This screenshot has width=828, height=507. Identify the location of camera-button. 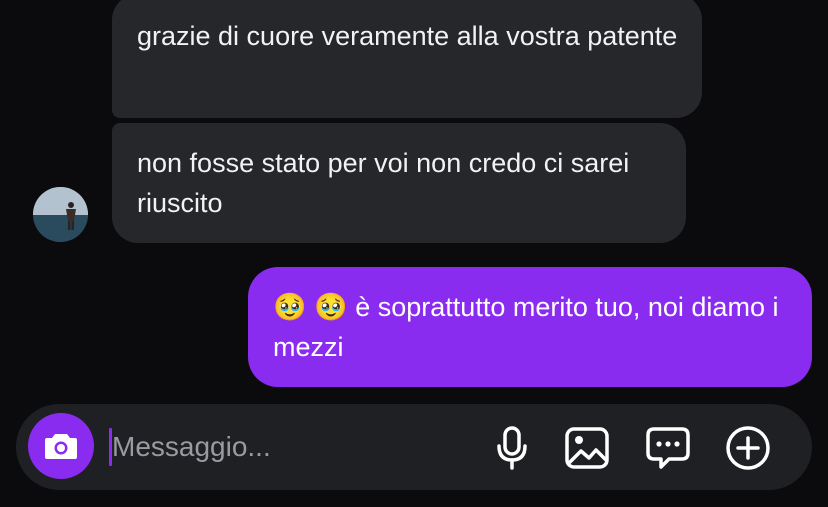
(61, 446).